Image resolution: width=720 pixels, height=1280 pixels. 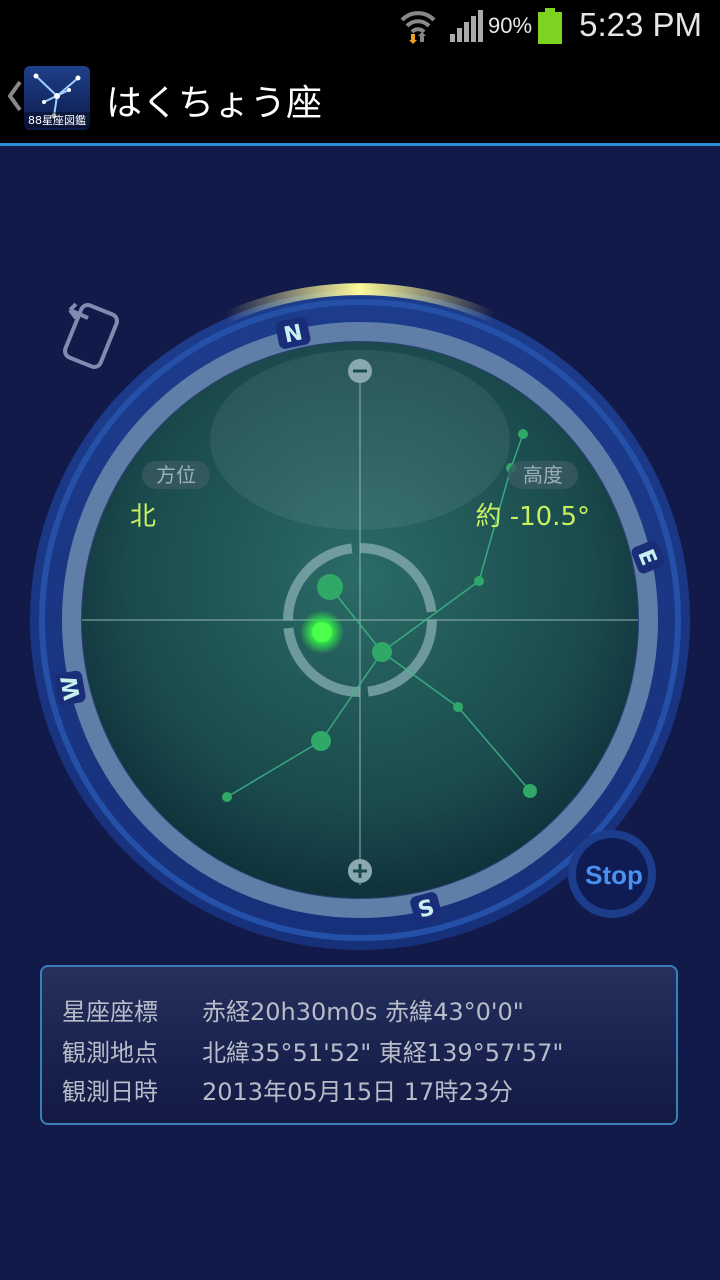 What do you see at coordinates (466, 26) in the screenshot?
I see `signal-icon` at bounding box center [466, 26].